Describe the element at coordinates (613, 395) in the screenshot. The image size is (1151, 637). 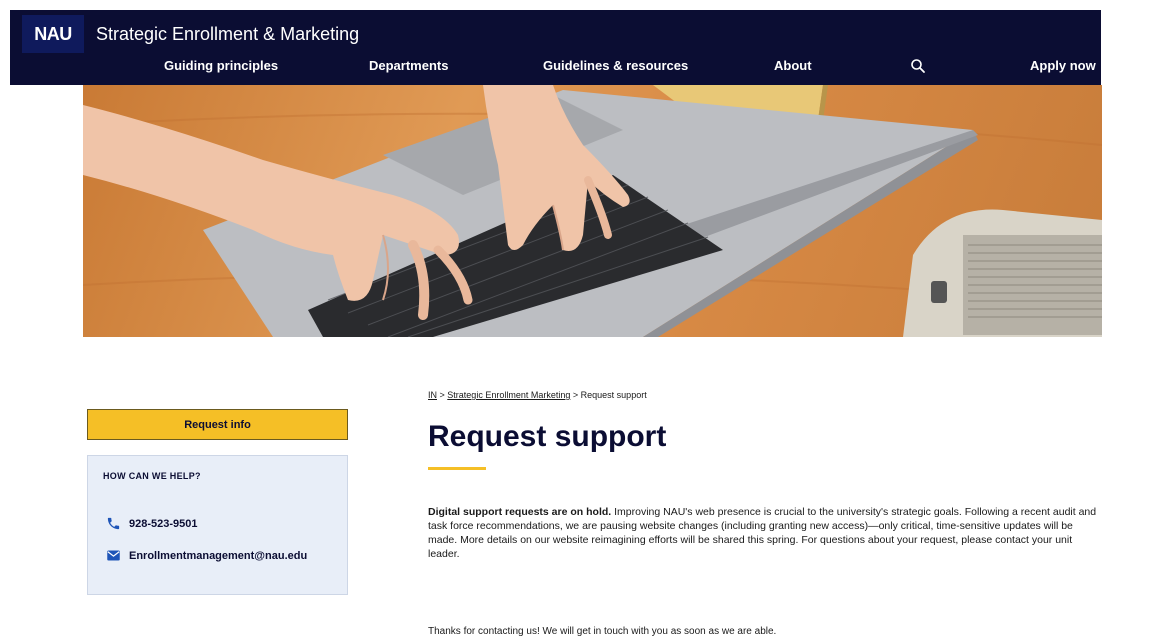
I see `breadcrumb-current: Request support` at that location.